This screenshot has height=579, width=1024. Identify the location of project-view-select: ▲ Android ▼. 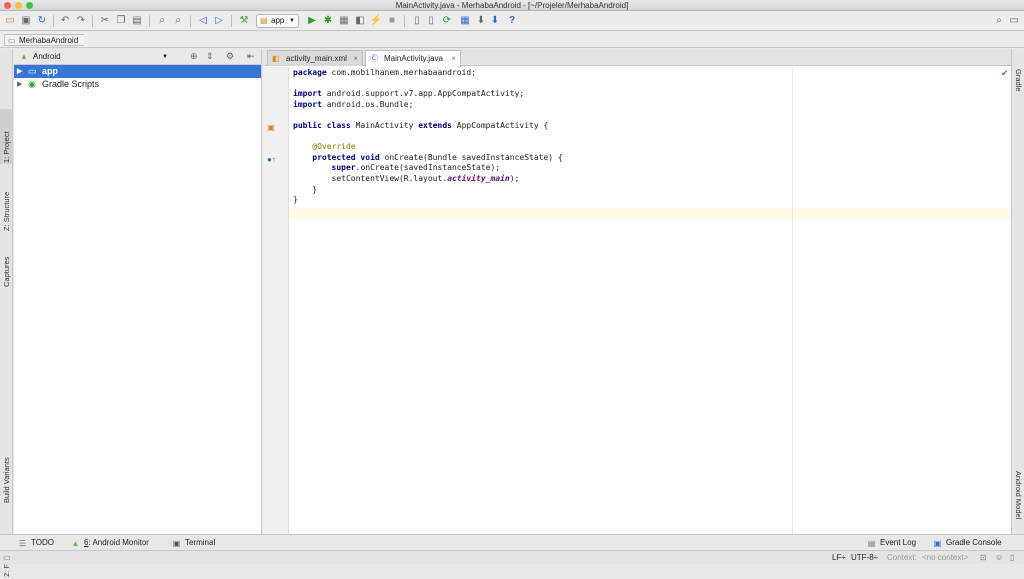
(93, 57).